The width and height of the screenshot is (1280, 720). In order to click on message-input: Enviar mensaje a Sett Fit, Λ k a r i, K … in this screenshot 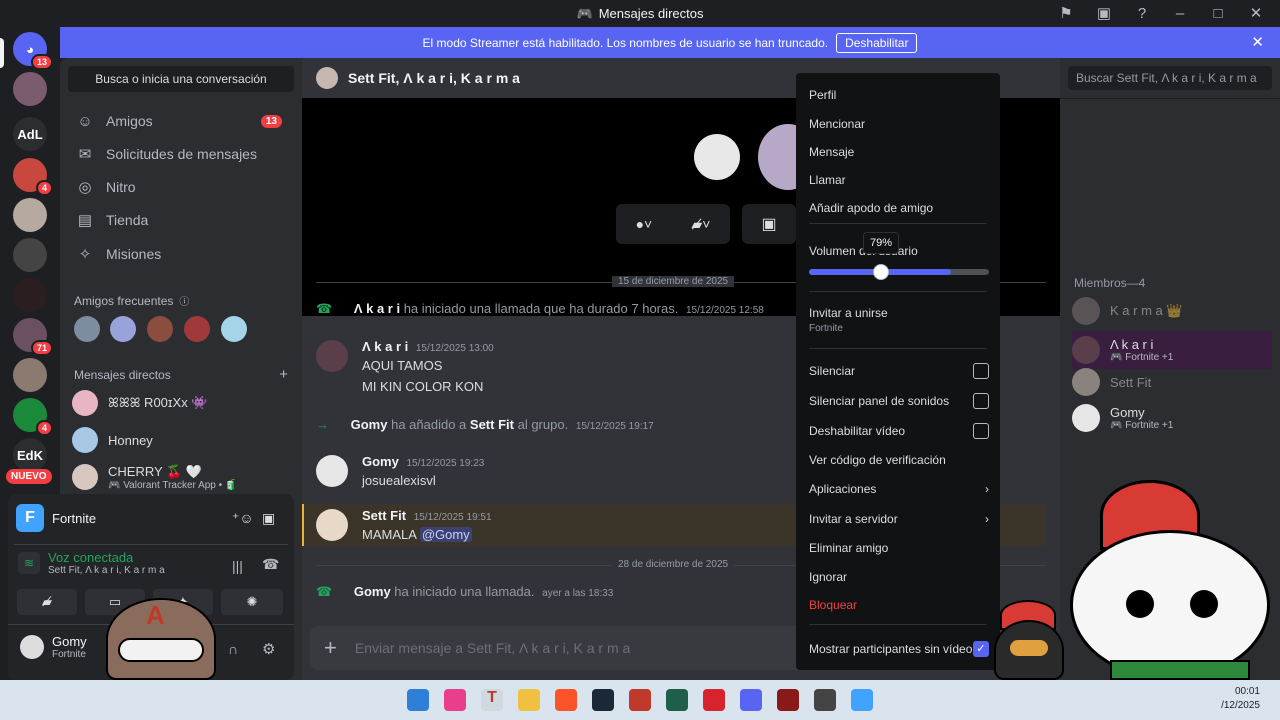, I will do `click(492, 648)`.